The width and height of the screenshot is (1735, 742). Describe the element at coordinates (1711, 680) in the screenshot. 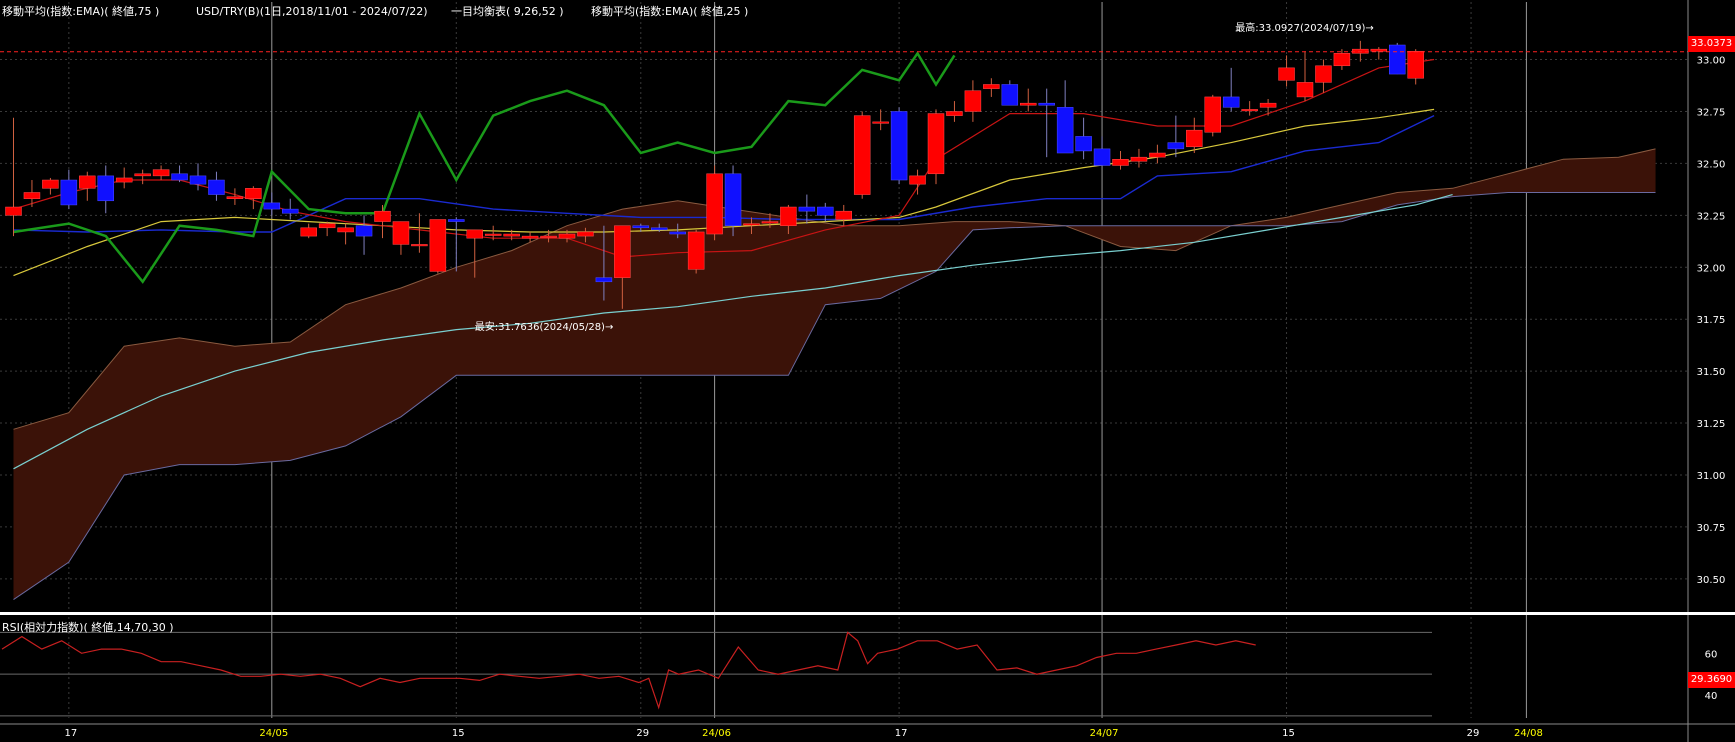

I see `last-rsi-tag: 29.3690` at that location.